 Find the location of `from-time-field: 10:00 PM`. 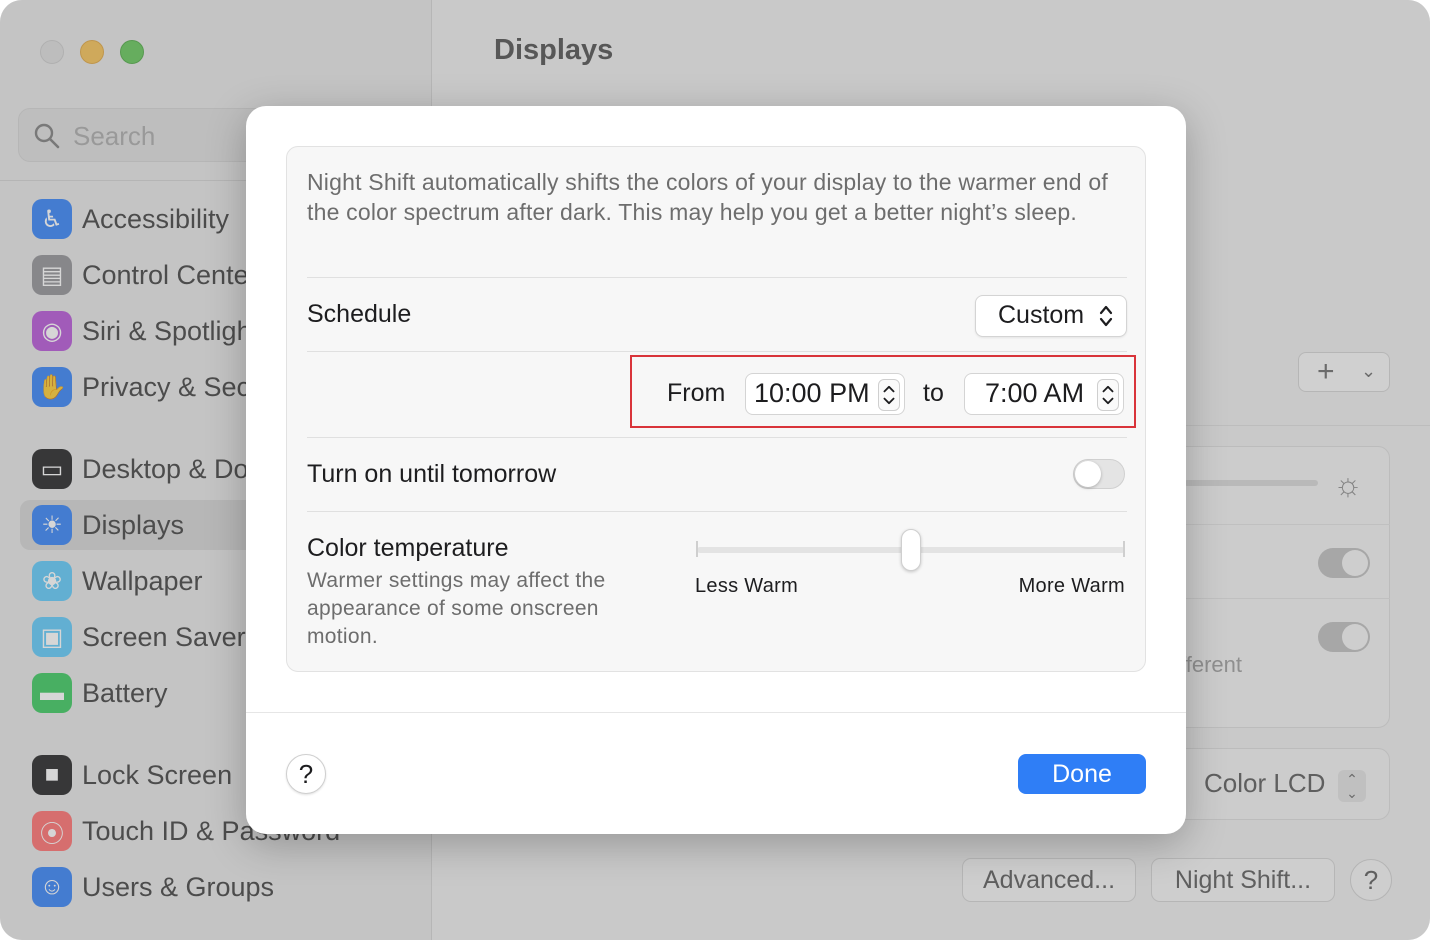

from-time-field: 10:00 PM is located at coordinates (825, 394).